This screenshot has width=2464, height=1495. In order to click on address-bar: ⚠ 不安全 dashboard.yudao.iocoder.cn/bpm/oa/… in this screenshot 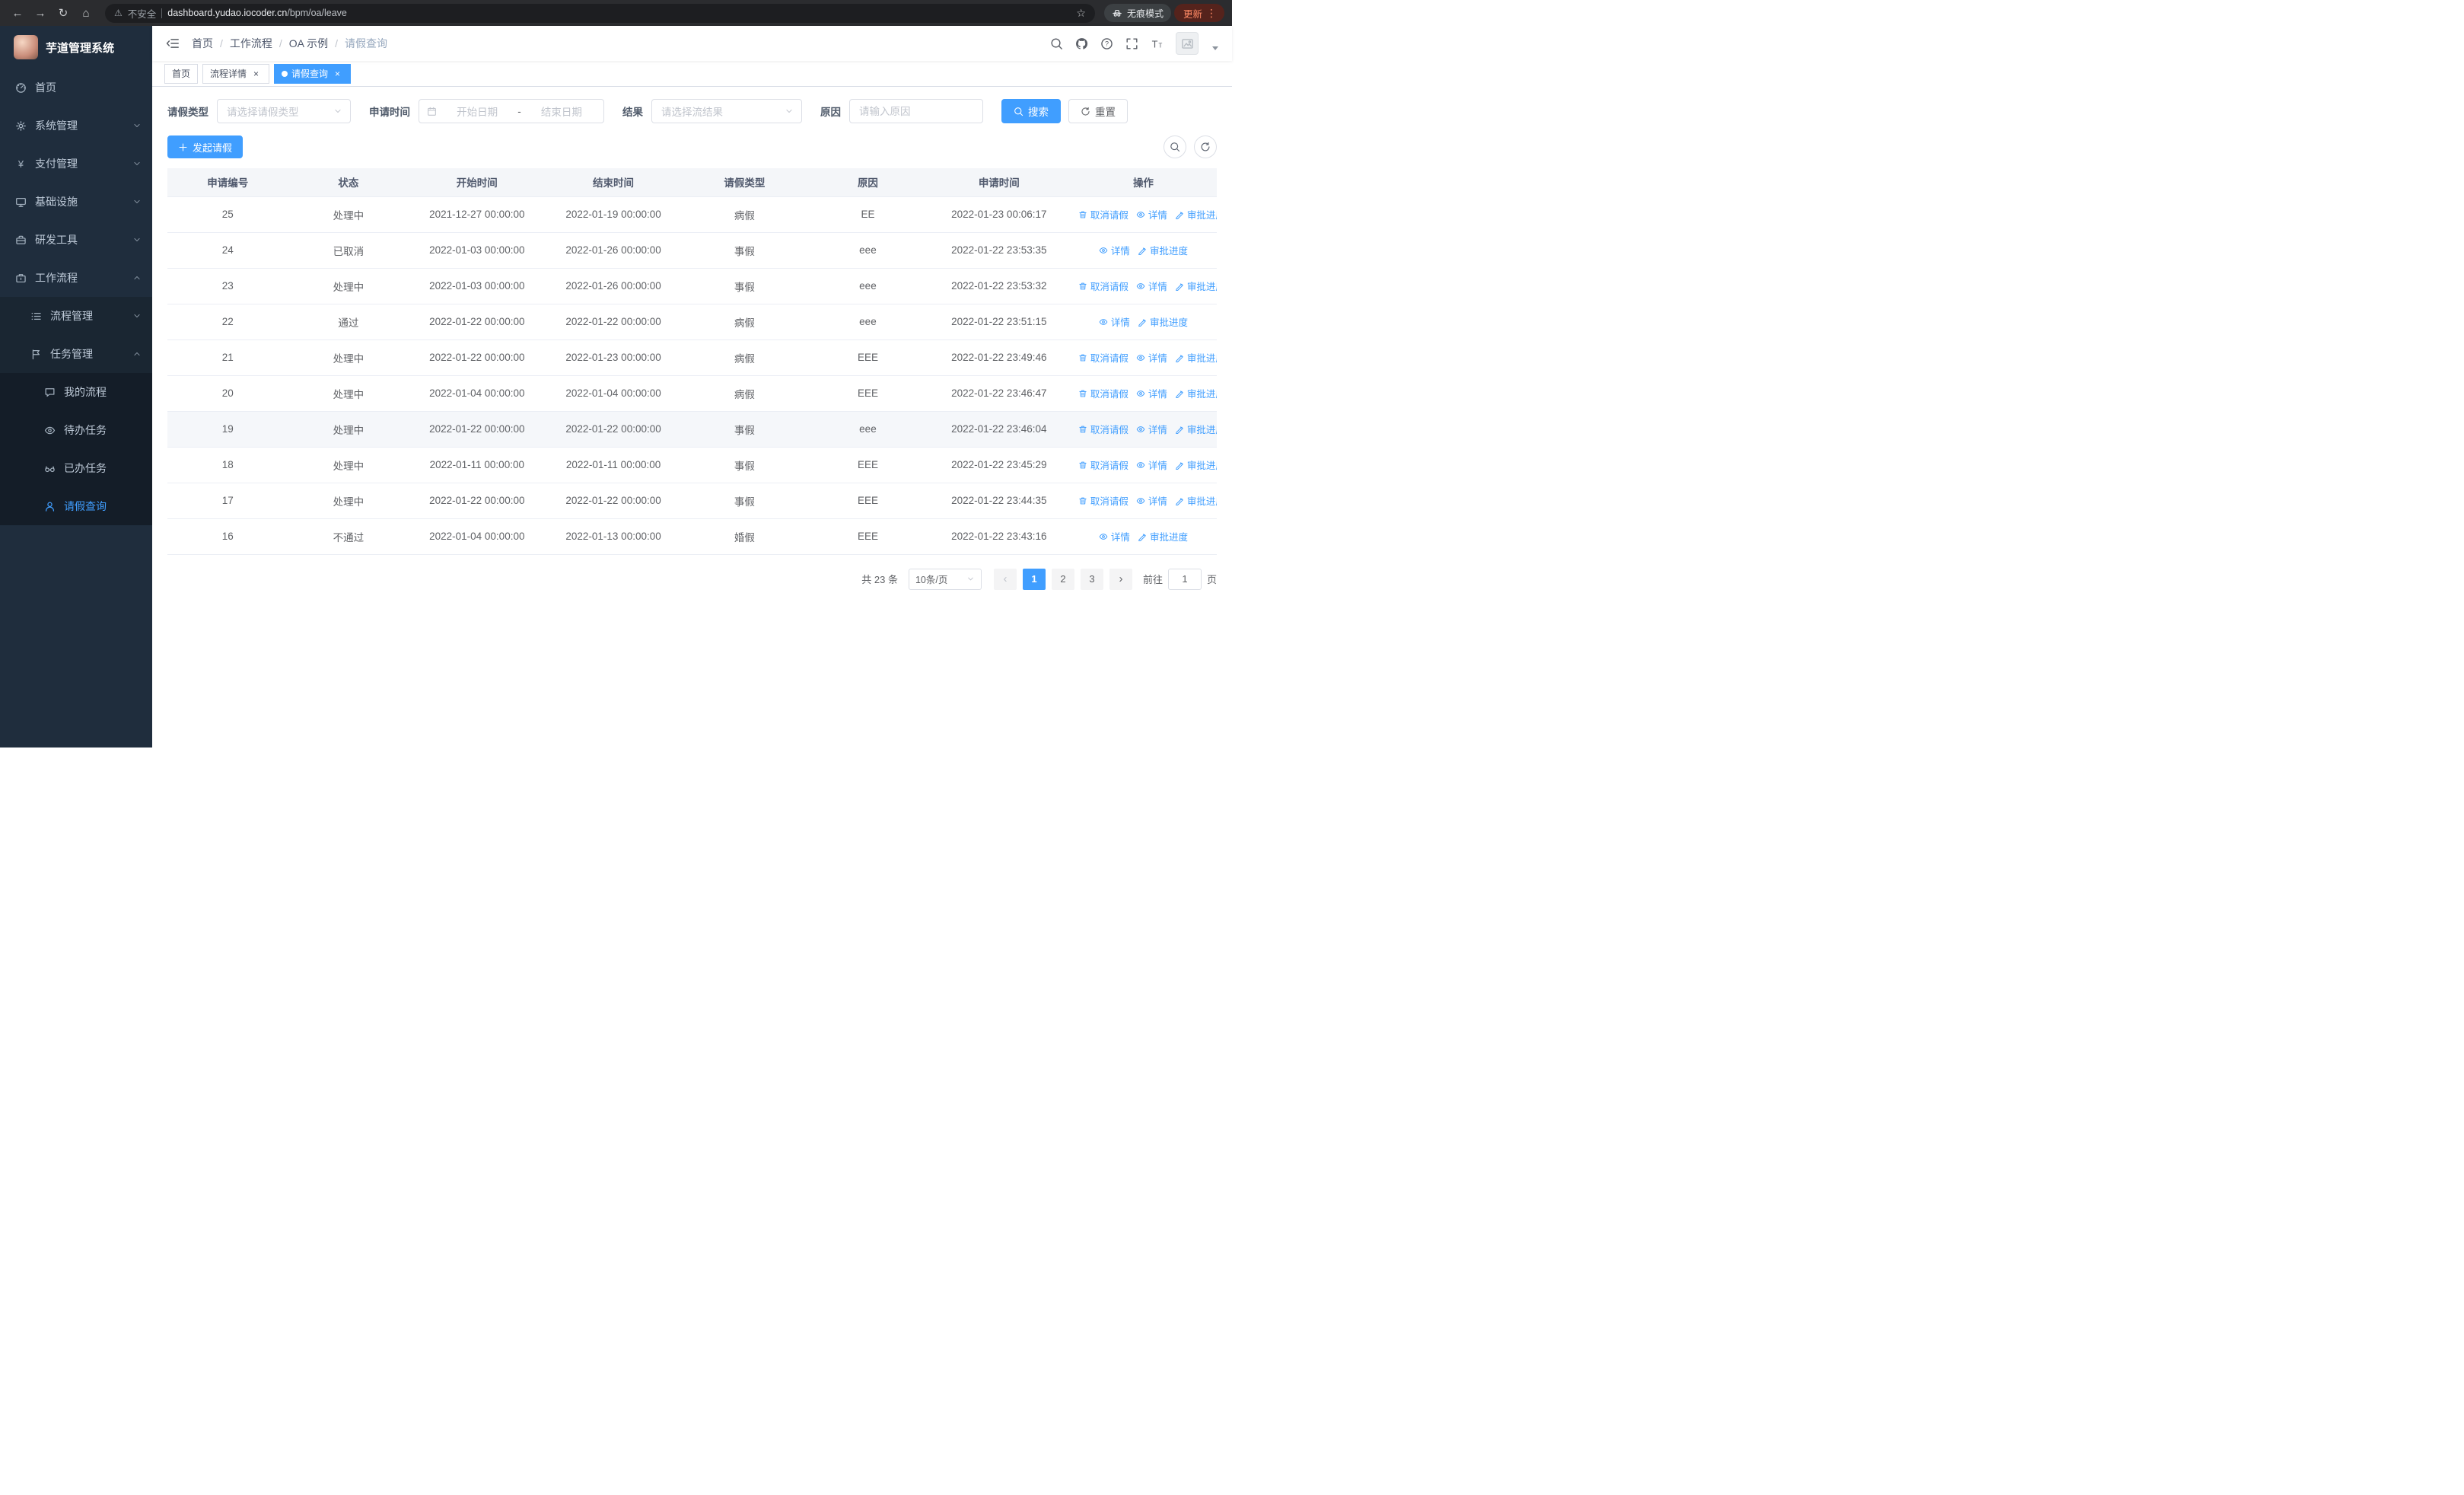, I will do `click(600, 13)`.